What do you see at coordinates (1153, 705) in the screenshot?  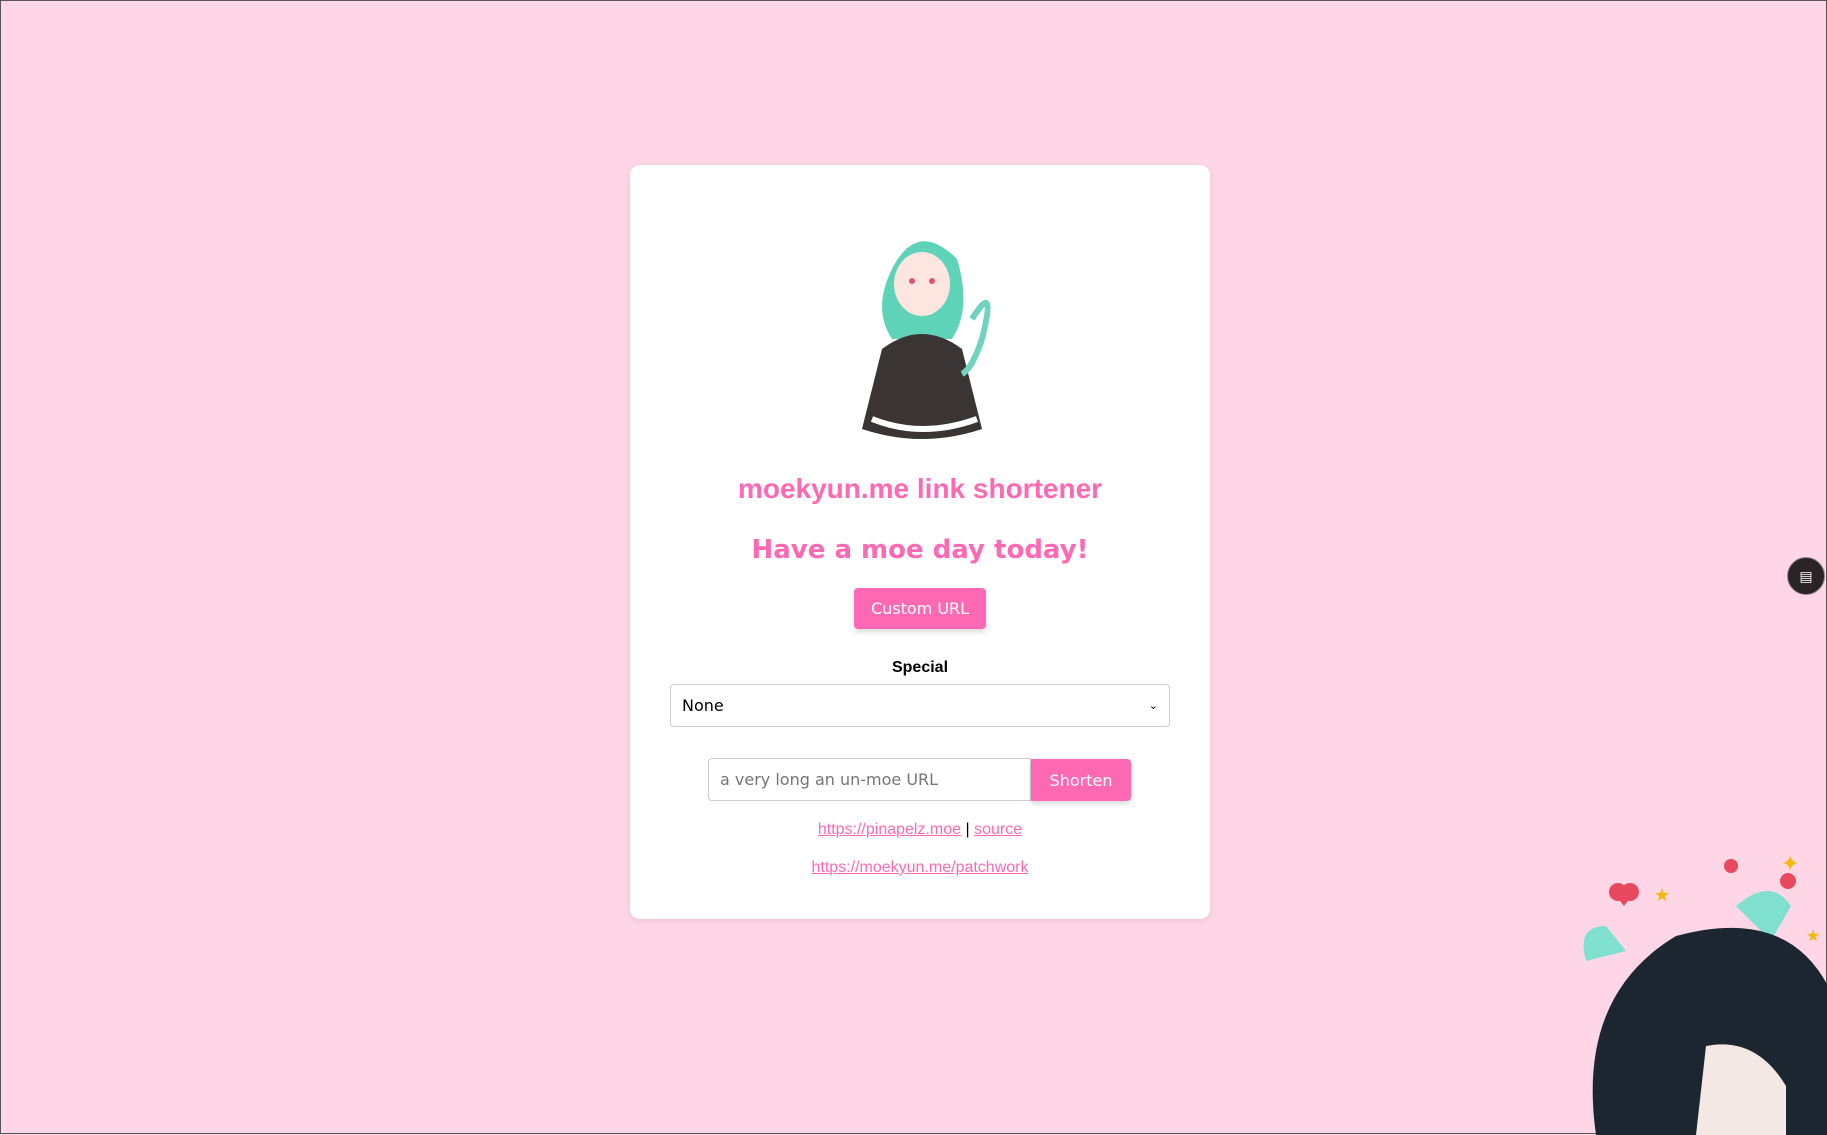 I see `chevron-down-icon: ⌄` at bounding box center [1153, 705].